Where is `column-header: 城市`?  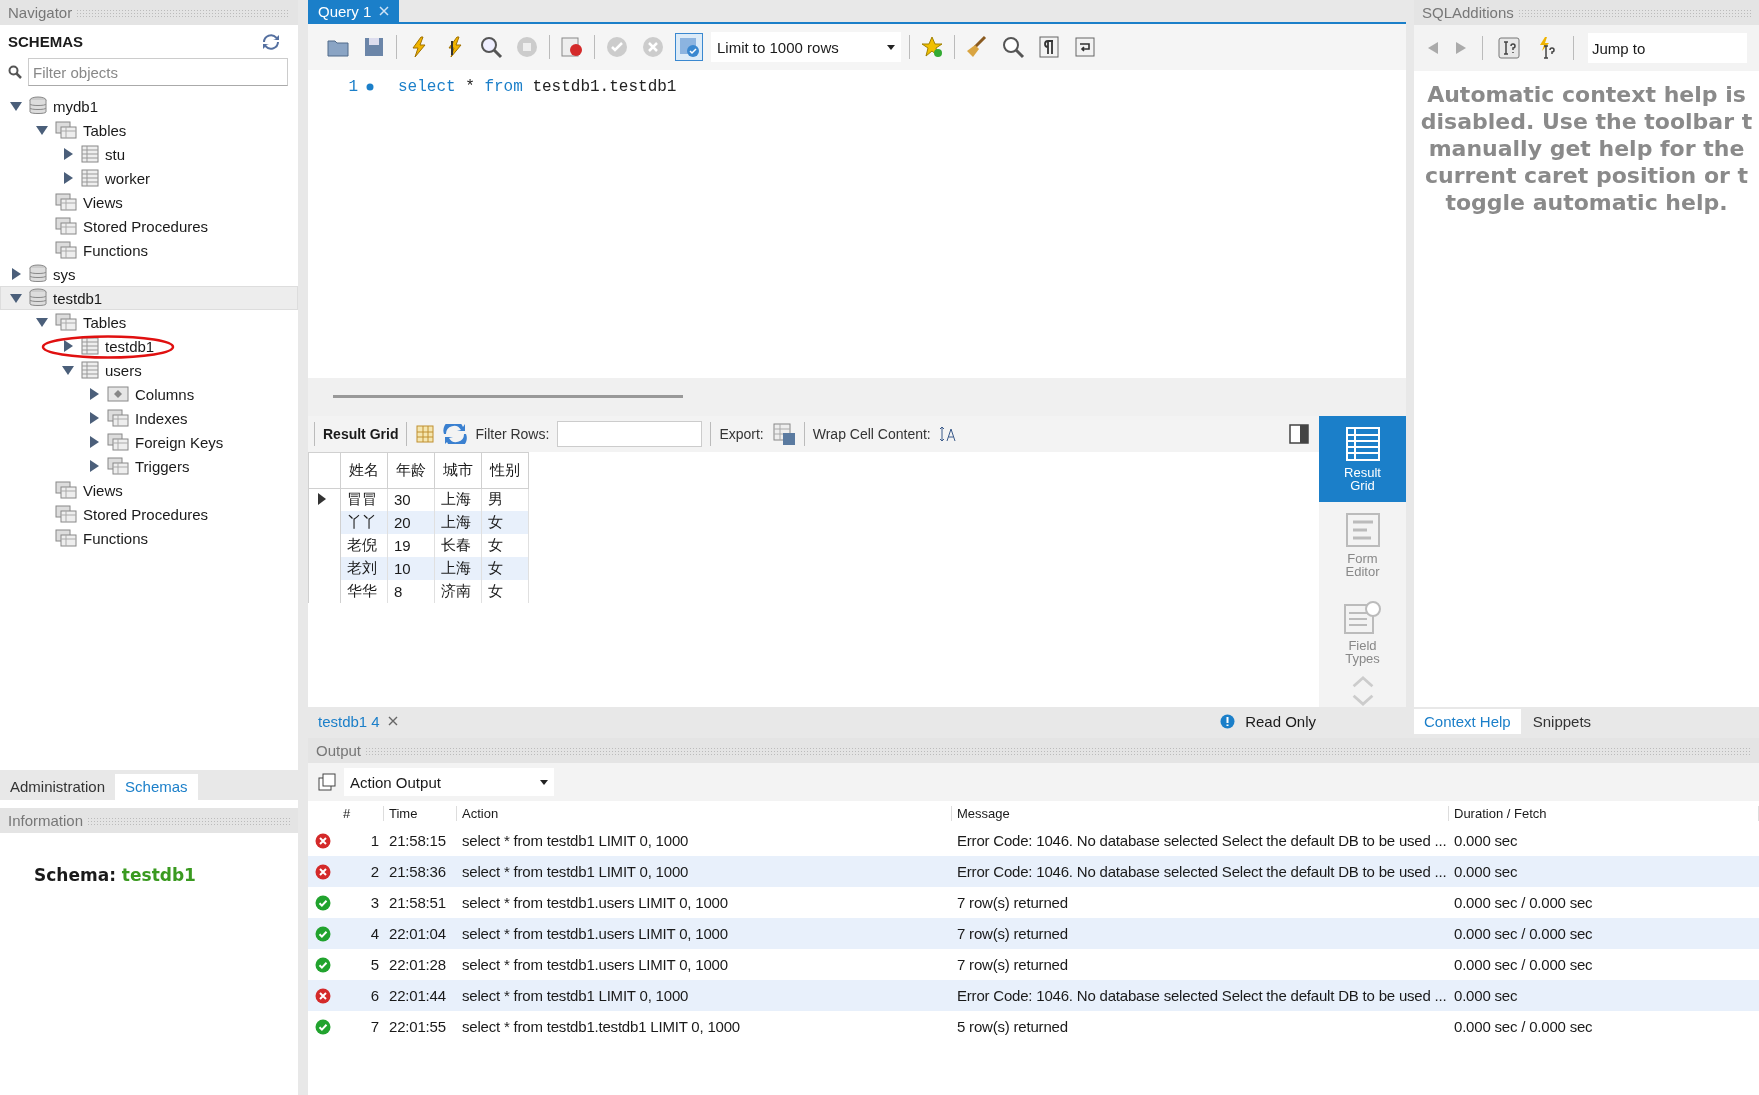
column-header: 城市 is located at coordinates (458, 470).